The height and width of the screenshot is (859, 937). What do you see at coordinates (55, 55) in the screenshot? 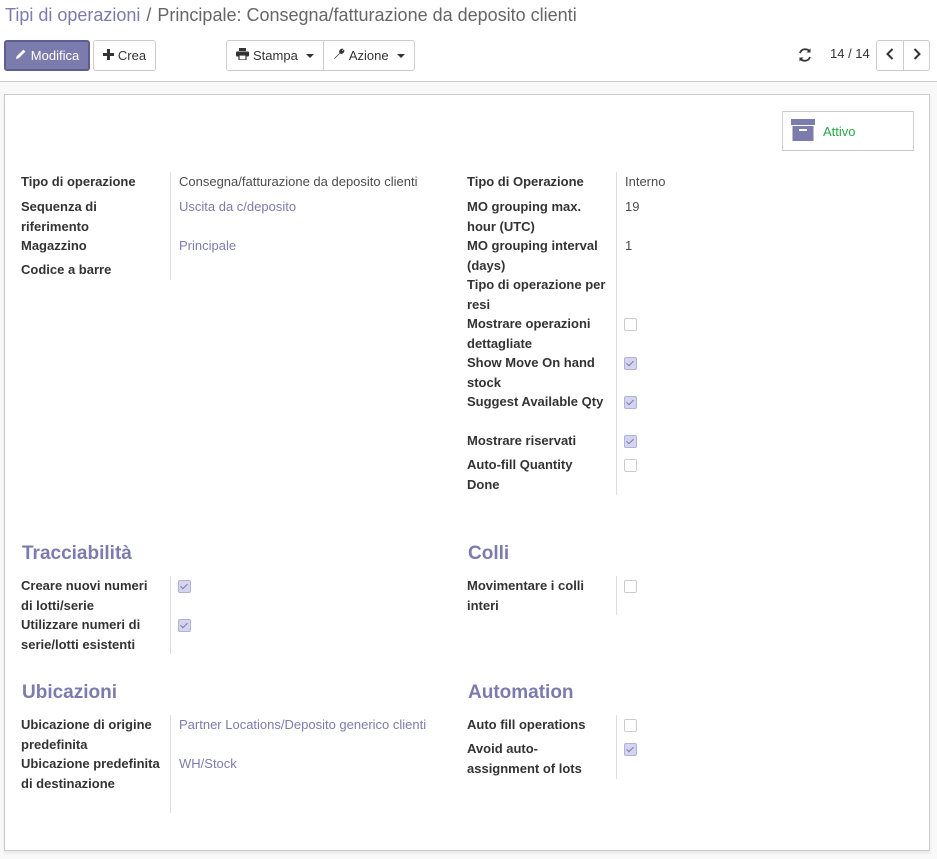
I see `edit-button-label: Modifica` at bounding box center [55, 55].